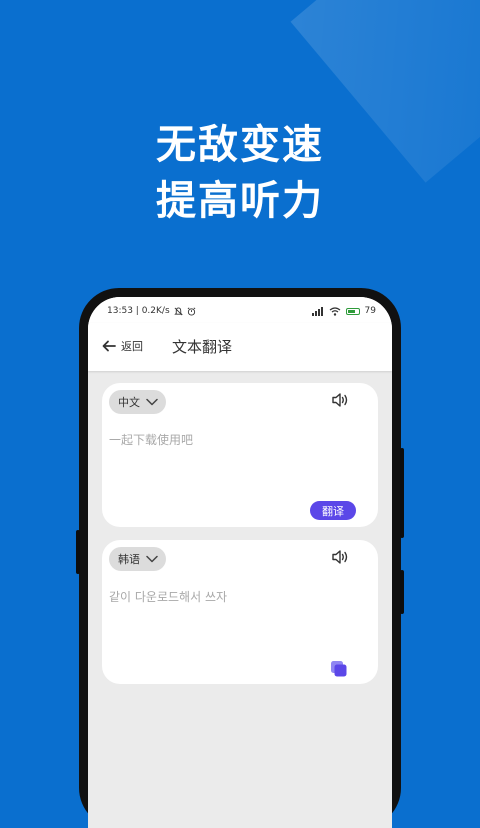 This screenshot has height=828, width=480. What do you see at coordinates (129, 559) in the screenshot?
I see `target-language-label: 韩语` at bounding box center [129, 559].